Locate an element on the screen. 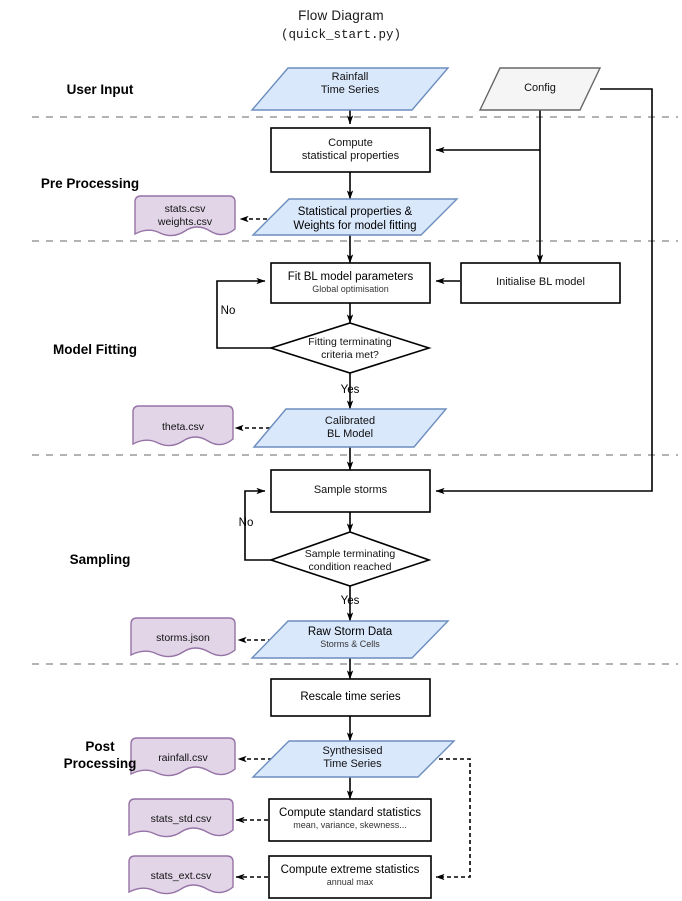 The height and width of the screenshot is (901, 682). shape-statistical-properties-data is located at coordinates (355, 217).